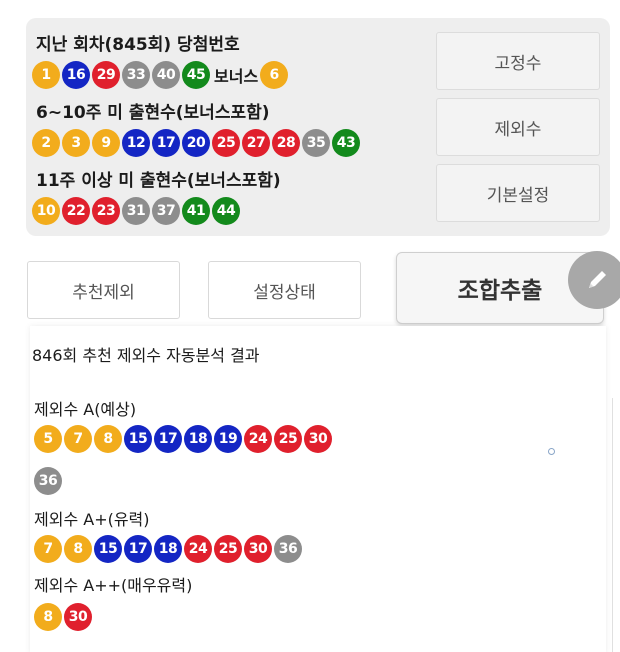  What do you see at coordinates (106, 75) in the screenshot?
I see `number-ball: 29` at bounding box center [106, 75].